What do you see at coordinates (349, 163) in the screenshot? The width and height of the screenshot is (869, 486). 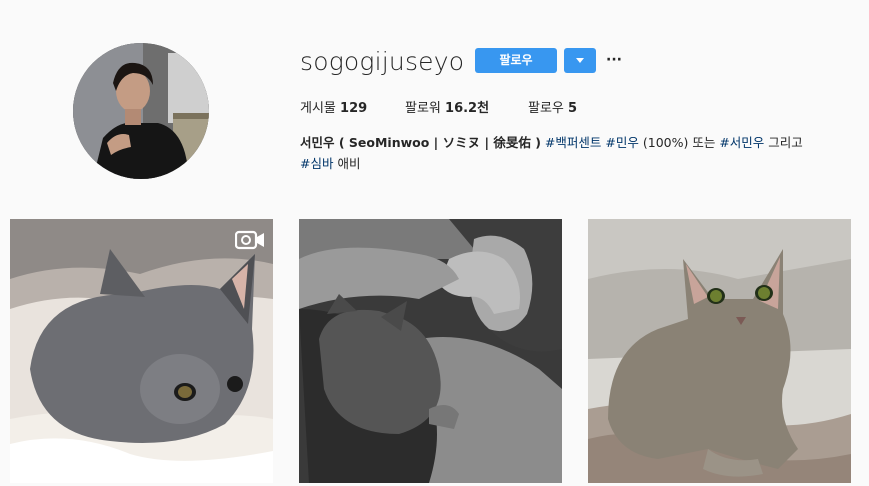 I see `bio-text: 애비` at bounding box center [349, 163].